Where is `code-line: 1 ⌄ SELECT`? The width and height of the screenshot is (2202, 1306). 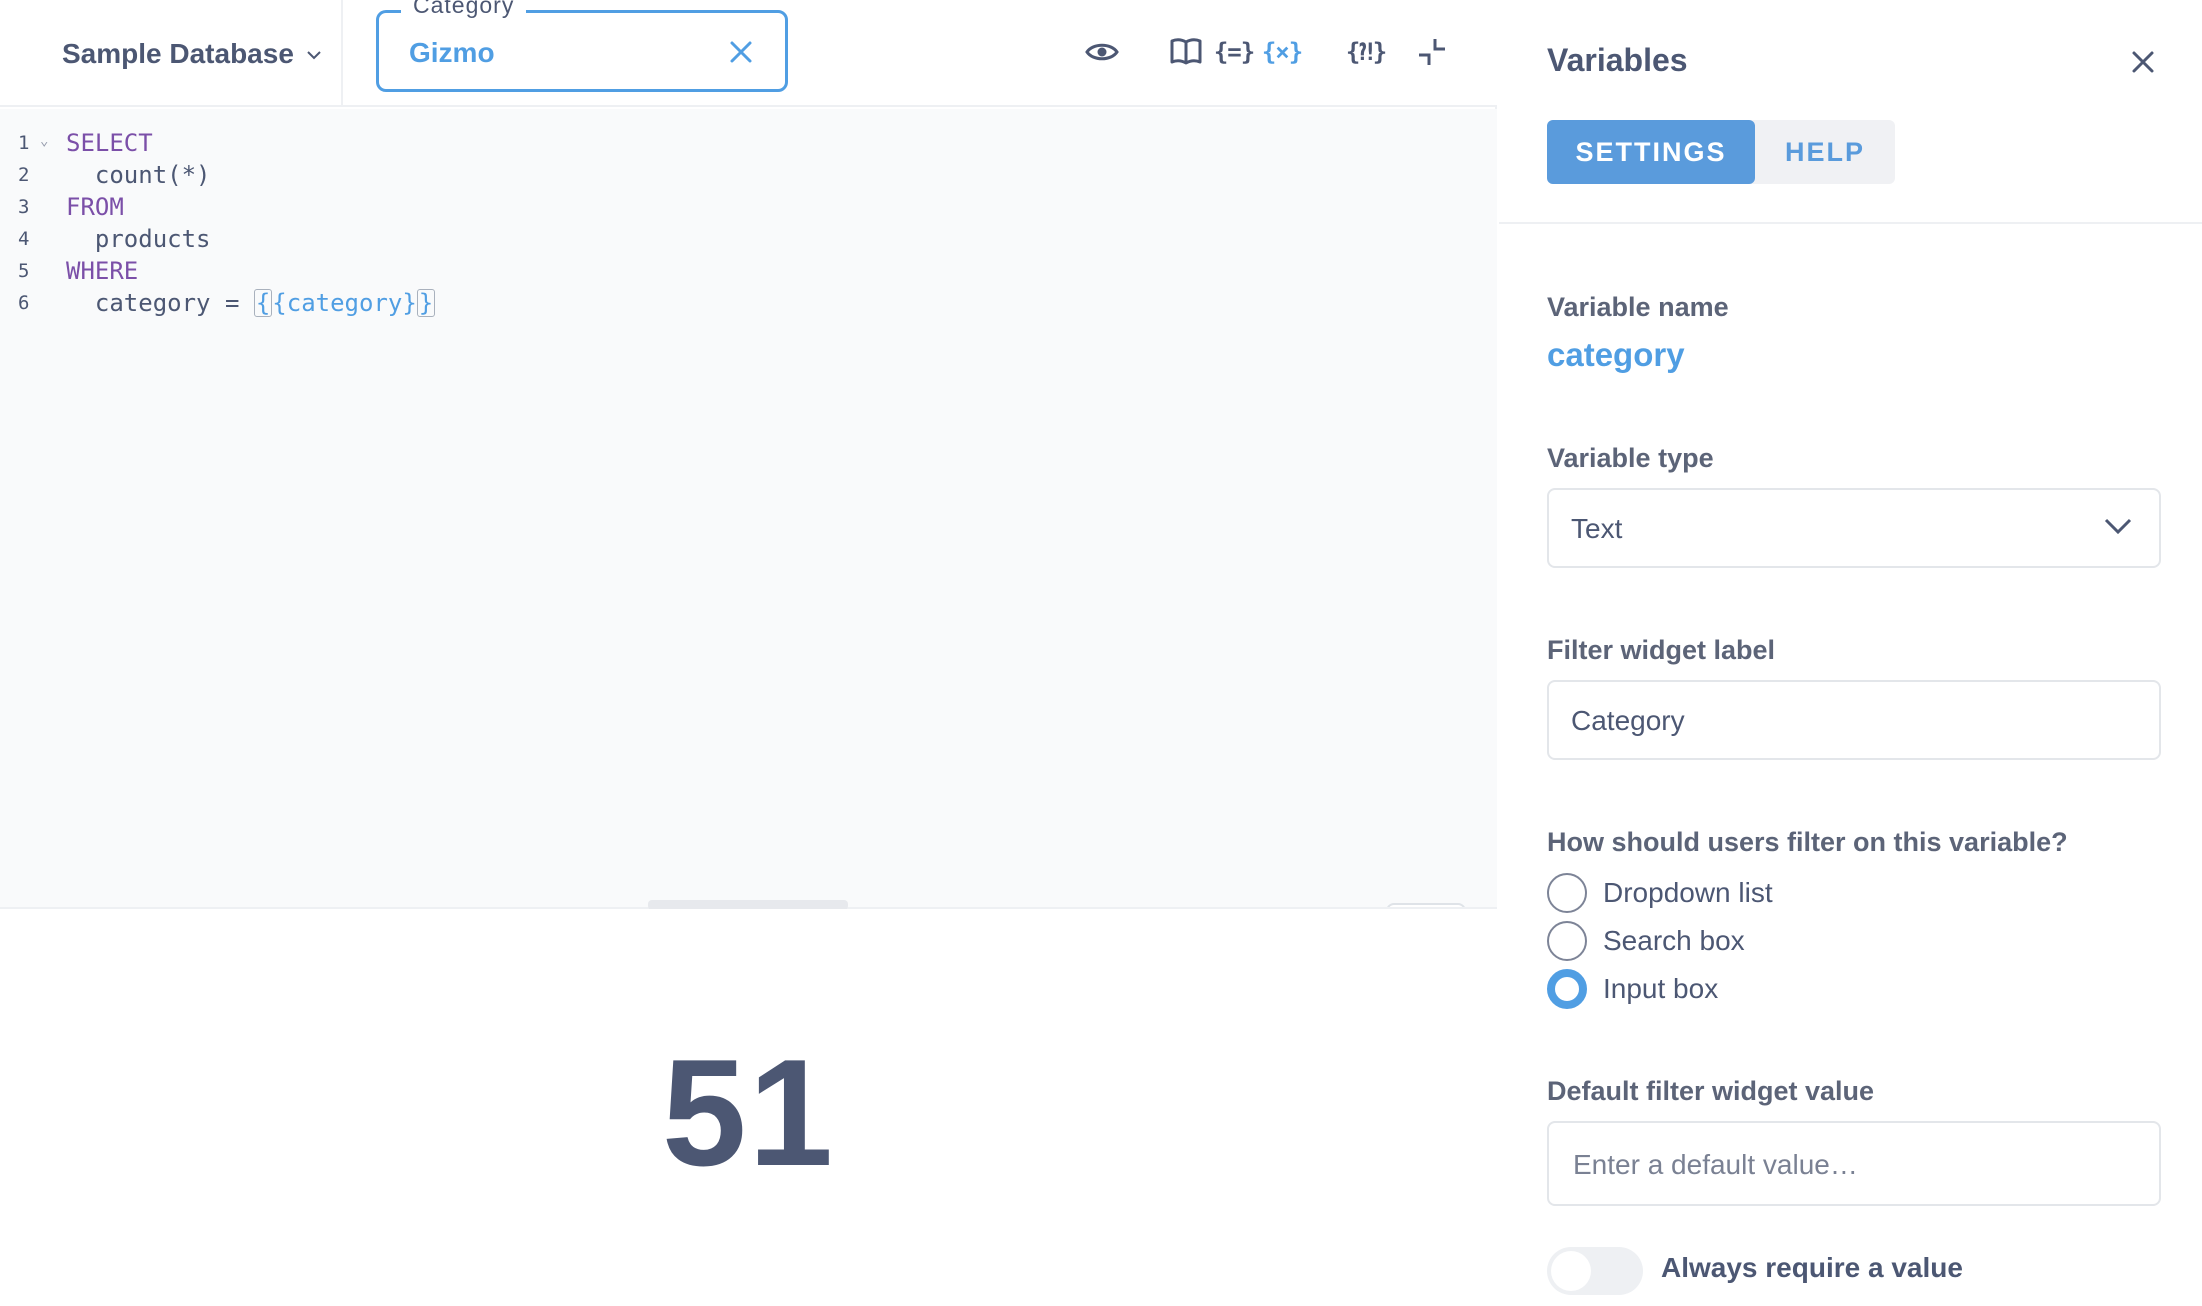 code-line: 1 ⌄ SELECT is located at coordinates (500, 143).